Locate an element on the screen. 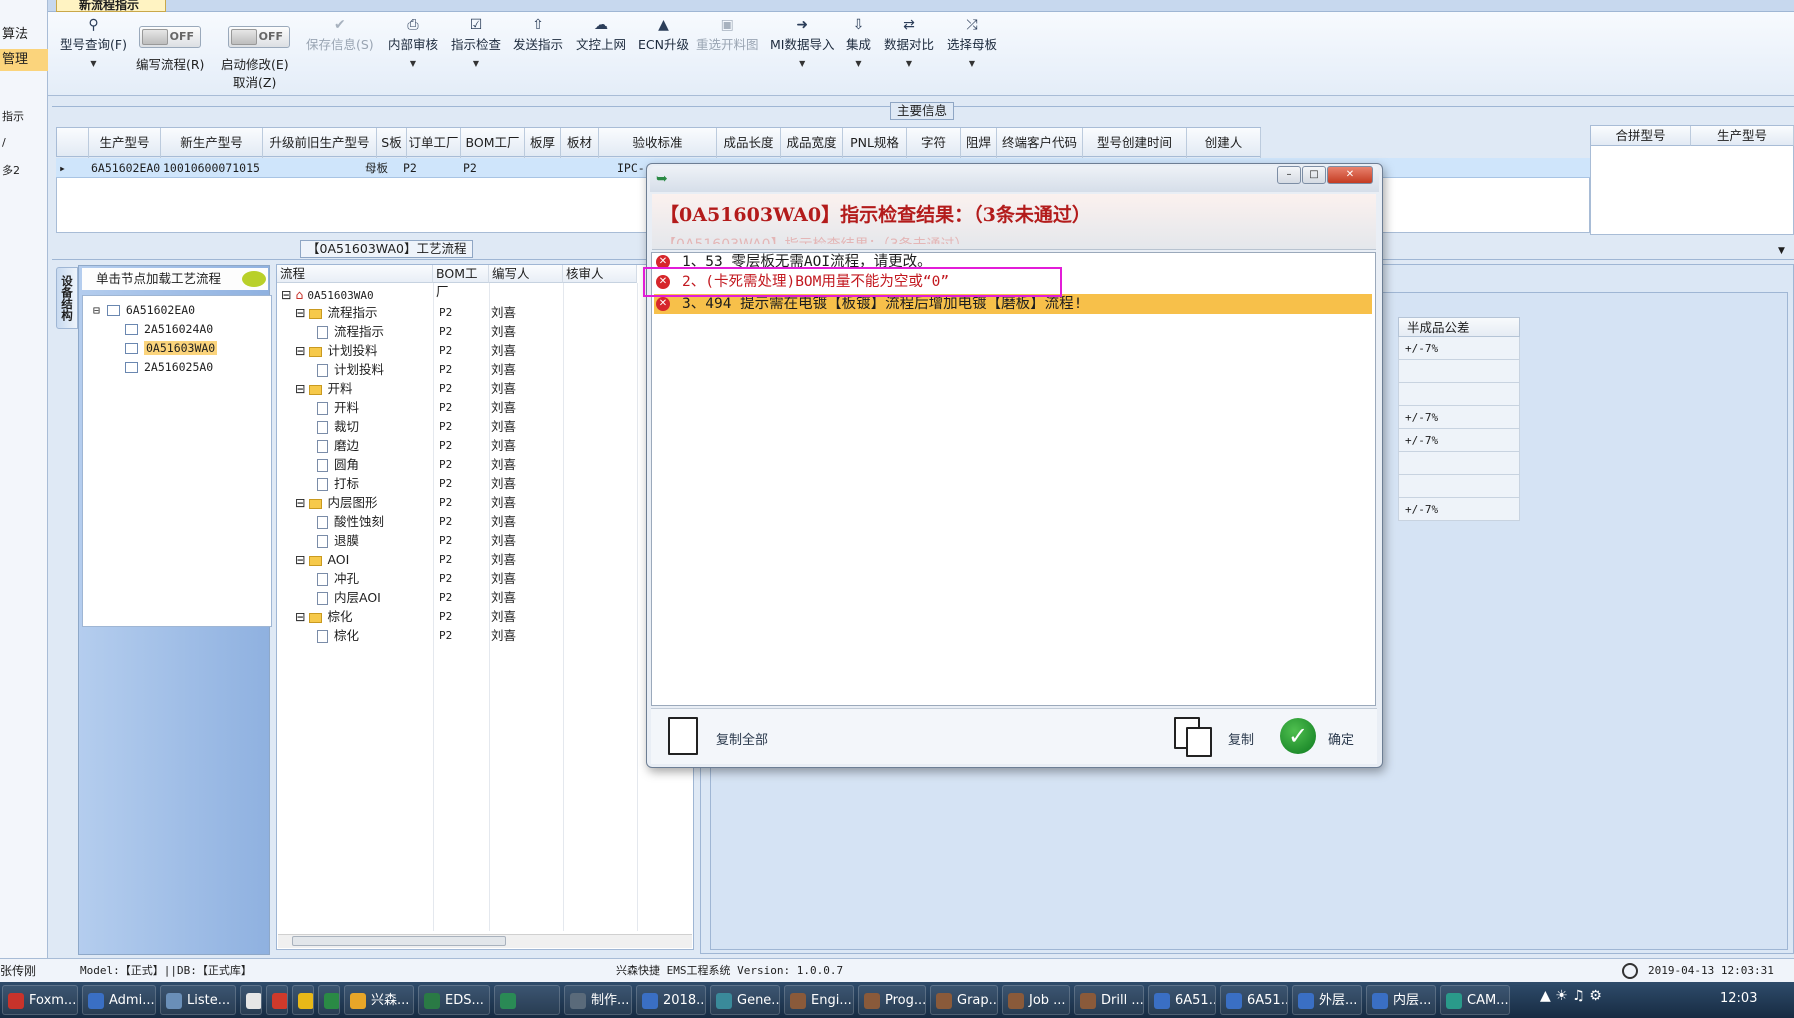  flow-step-node: 内层AOI P2 刘喜 is located at coordinates (416, 597).